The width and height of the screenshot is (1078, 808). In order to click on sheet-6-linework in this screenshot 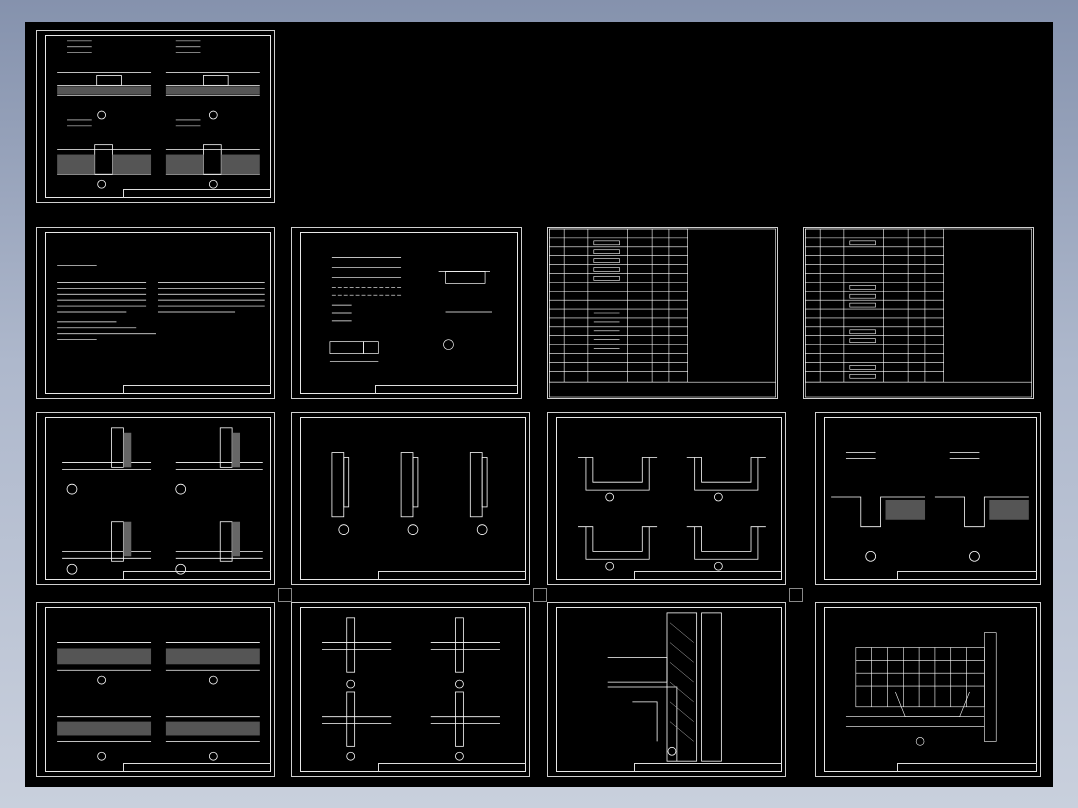, I will do `click(162, 501)`.